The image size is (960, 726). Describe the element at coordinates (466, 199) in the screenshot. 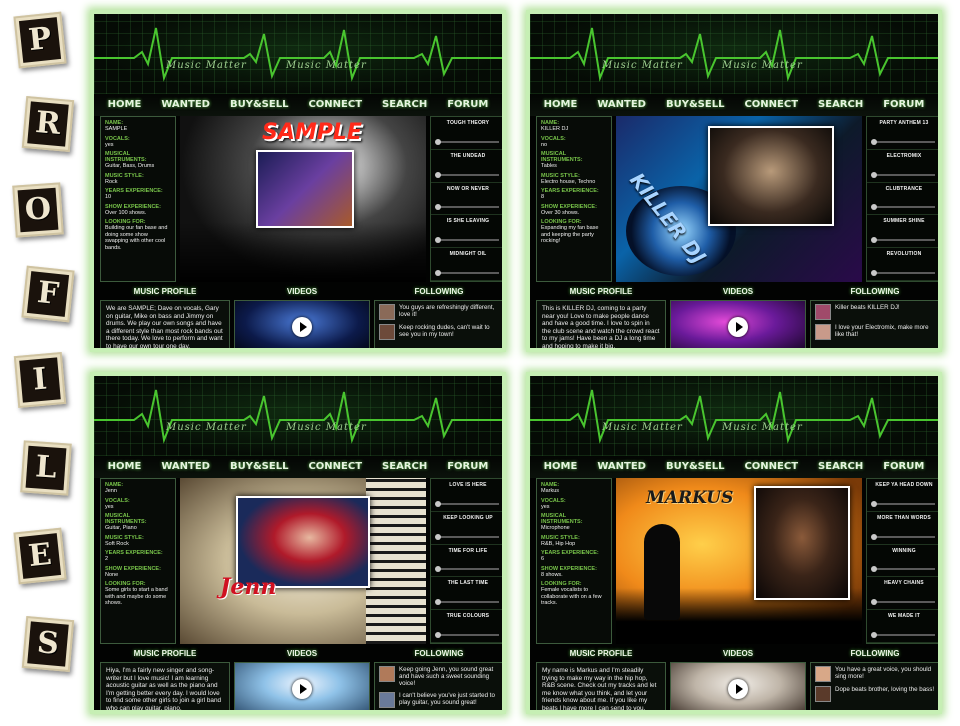

I see `track-item: NOW OR NEVER` at that location.